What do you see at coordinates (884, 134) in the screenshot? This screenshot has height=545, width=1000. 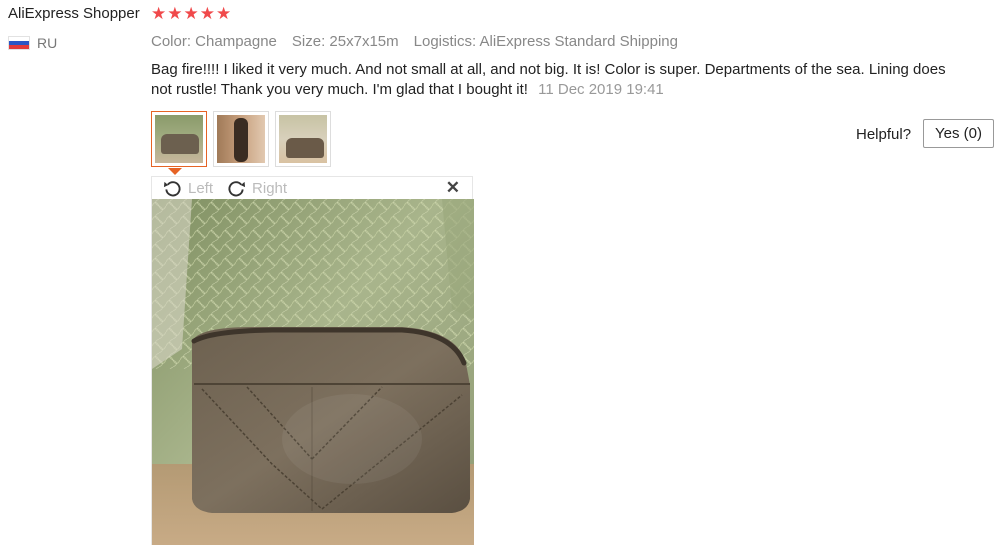 I see `helpful-label: Helpful?` at bounding box center [884, 134].